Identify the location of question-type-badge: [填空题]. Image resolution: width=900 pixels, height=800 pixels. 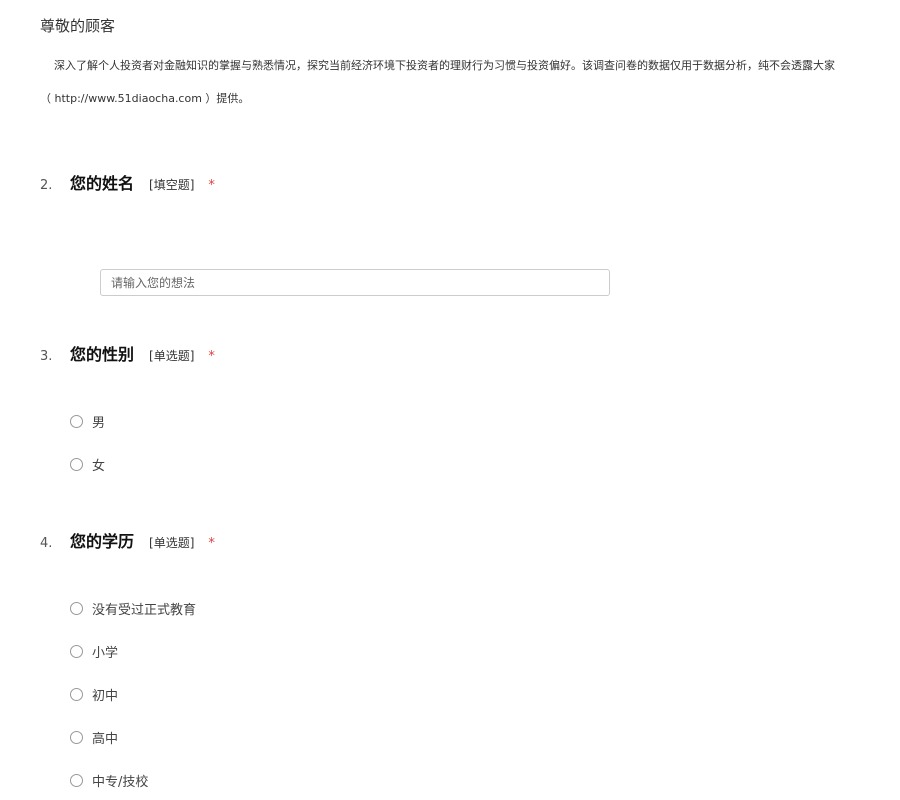
(172, 185).